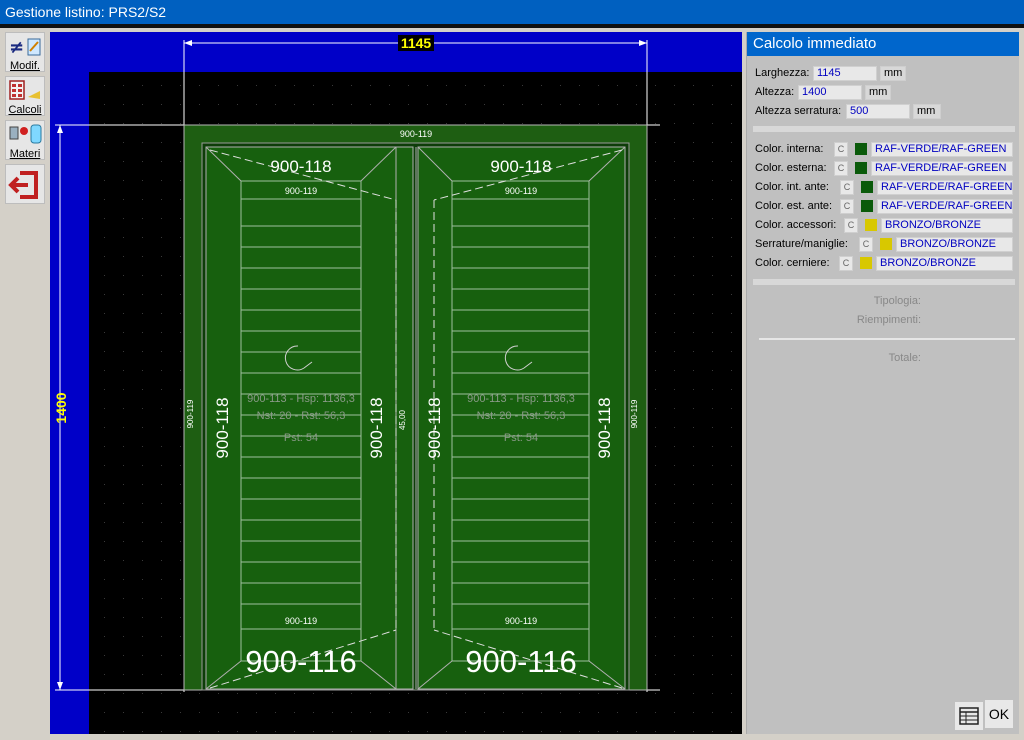 Image resolution: width=1024 pixels, height=740 pixels. Describe the element at coordinates (801, 244) in the screenshot. I see `color-label-5: Serrature/maniglie:` at that location.